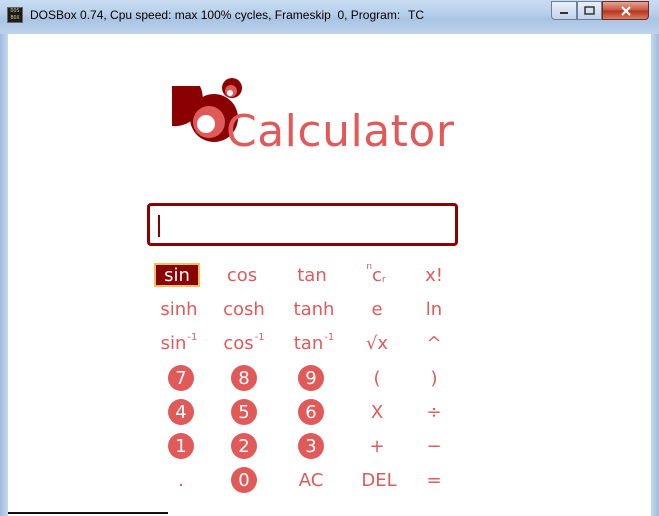 The width and height of the screenshot is (659, 516). I want to click on ln-label: ln, so click(434, 309).